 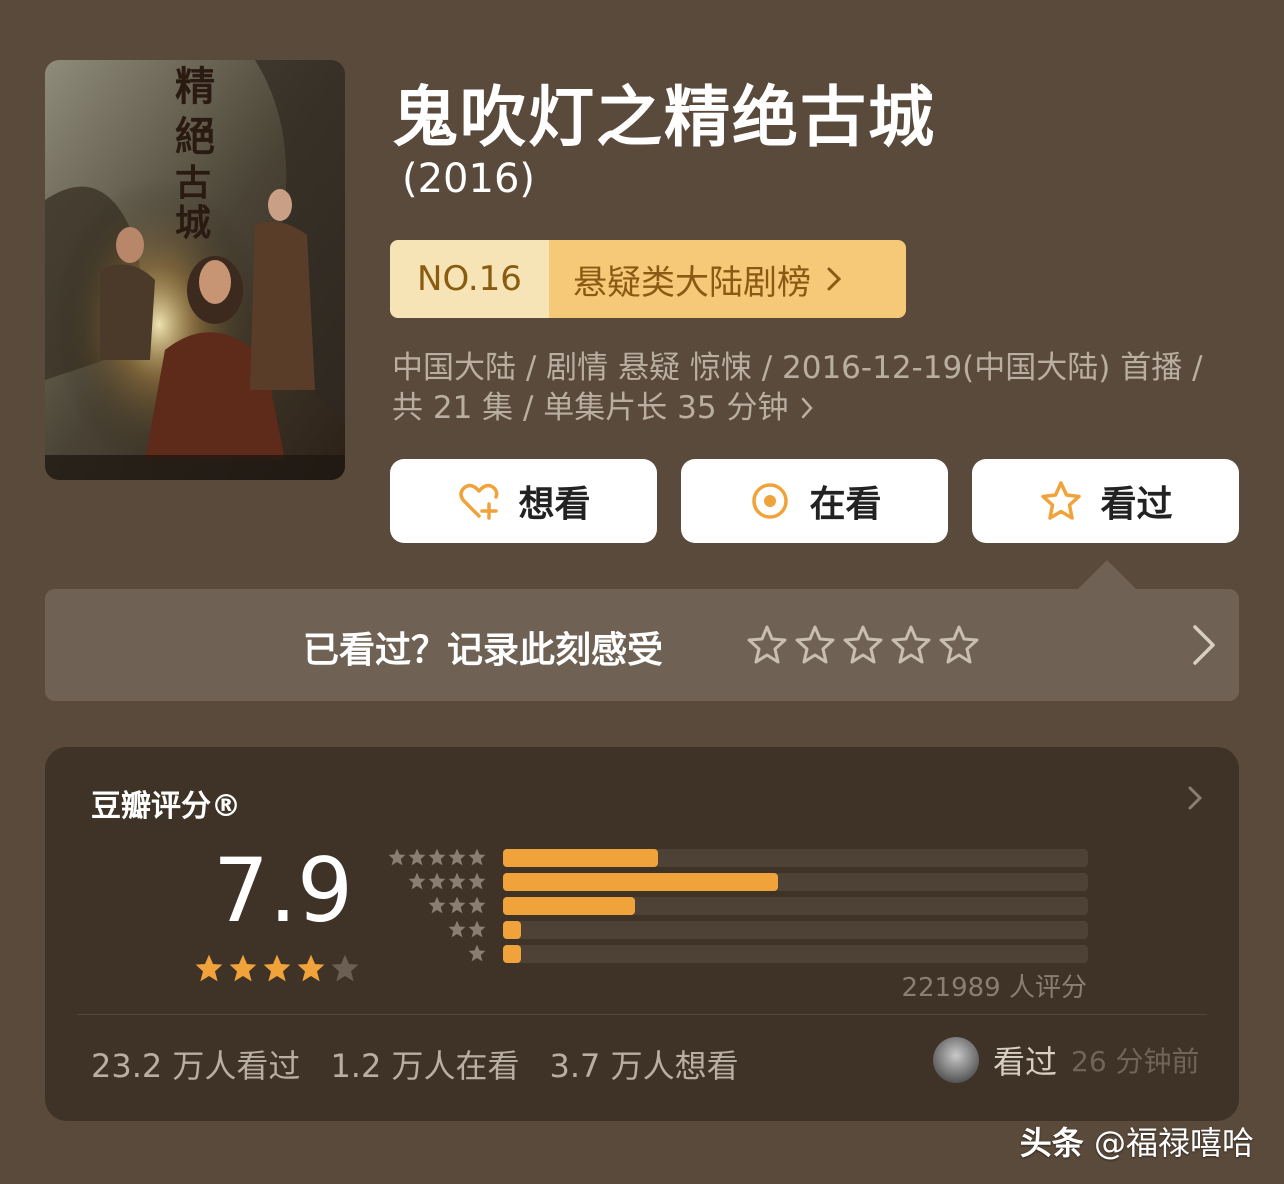 I want to click on watched-label: 看过, so click(x=1136, y=504).